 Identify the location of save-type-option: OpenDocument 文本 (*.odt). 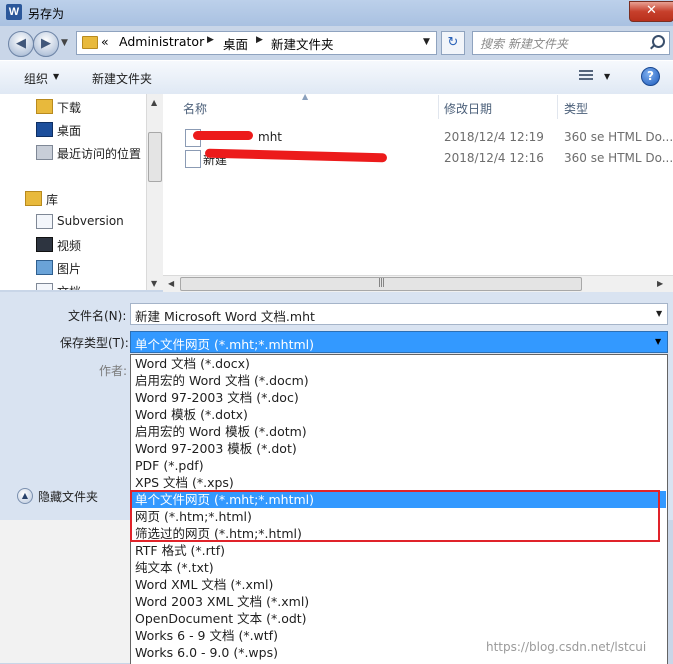
(398, 618).